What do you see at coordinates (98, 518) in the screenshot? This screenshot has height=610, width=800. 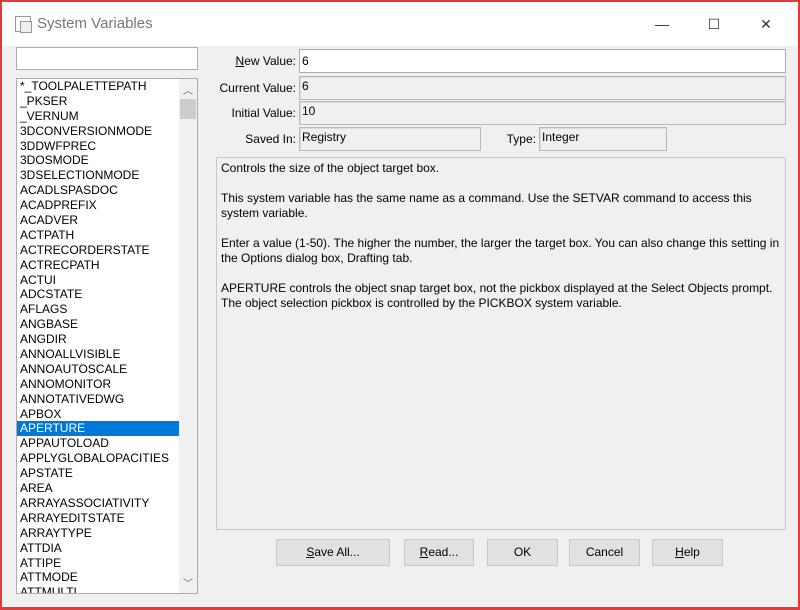 I see `list-item: ARRAYEDITSTATE` at bounding box center [98, 518].